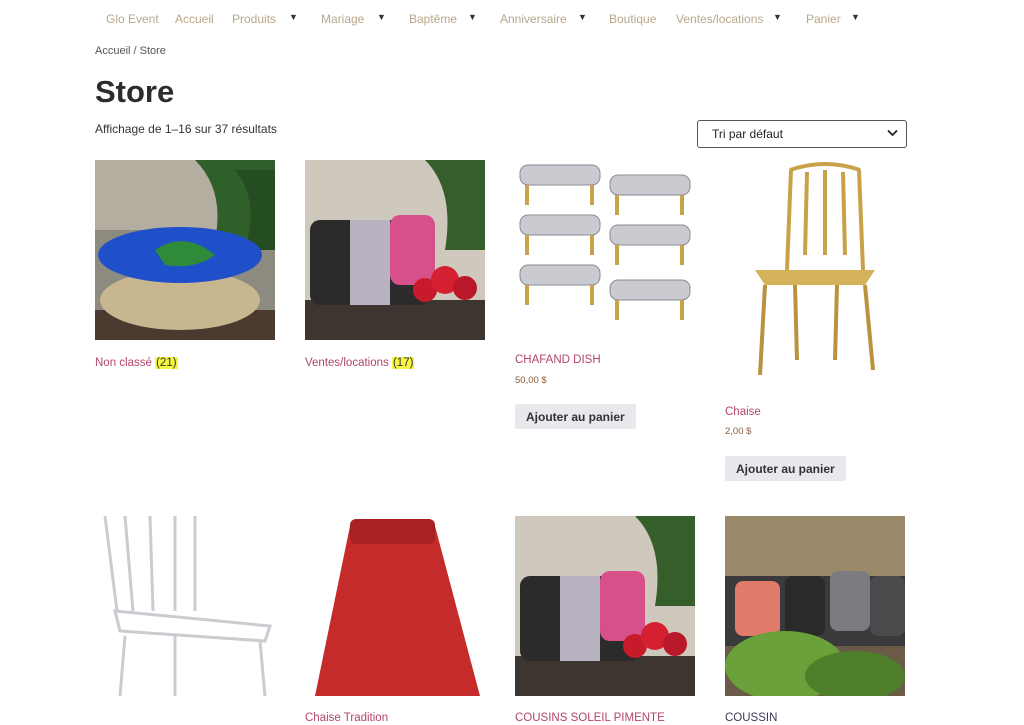  What do you see at coordinates (166, 363) in the screenshot?
I see `category-count: (21)` at bounding box center [166, 363].